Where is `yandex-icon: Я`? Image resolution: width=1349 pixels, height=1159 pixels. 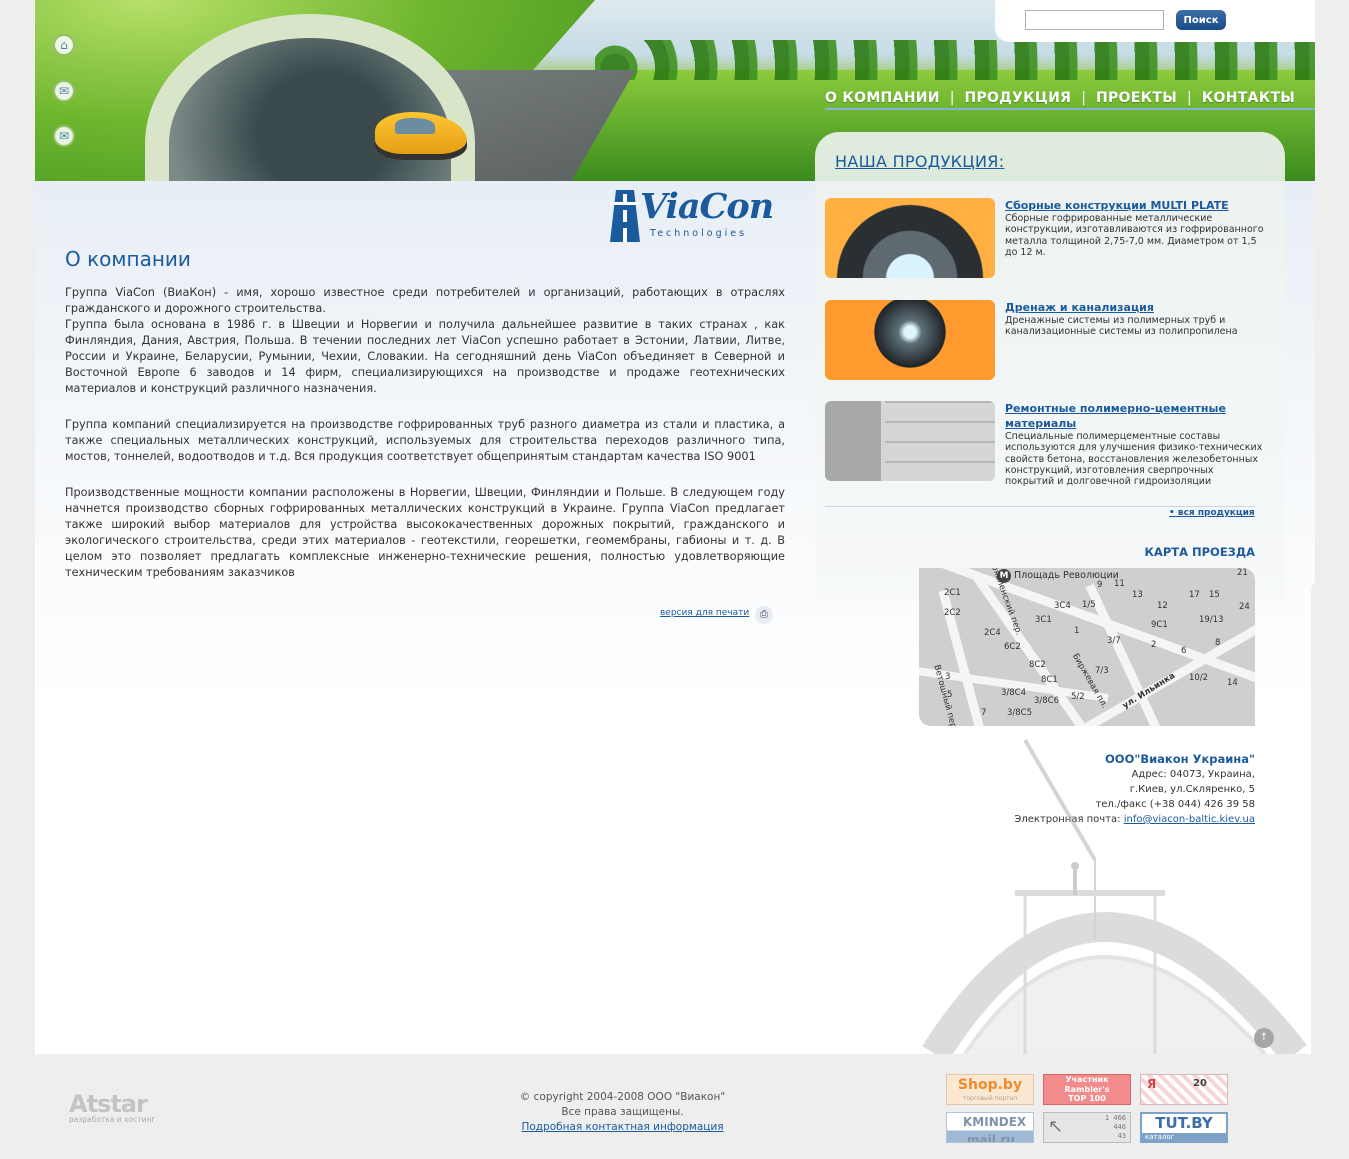
yandex-icon: Я is located at coordinates (1152, 1084).